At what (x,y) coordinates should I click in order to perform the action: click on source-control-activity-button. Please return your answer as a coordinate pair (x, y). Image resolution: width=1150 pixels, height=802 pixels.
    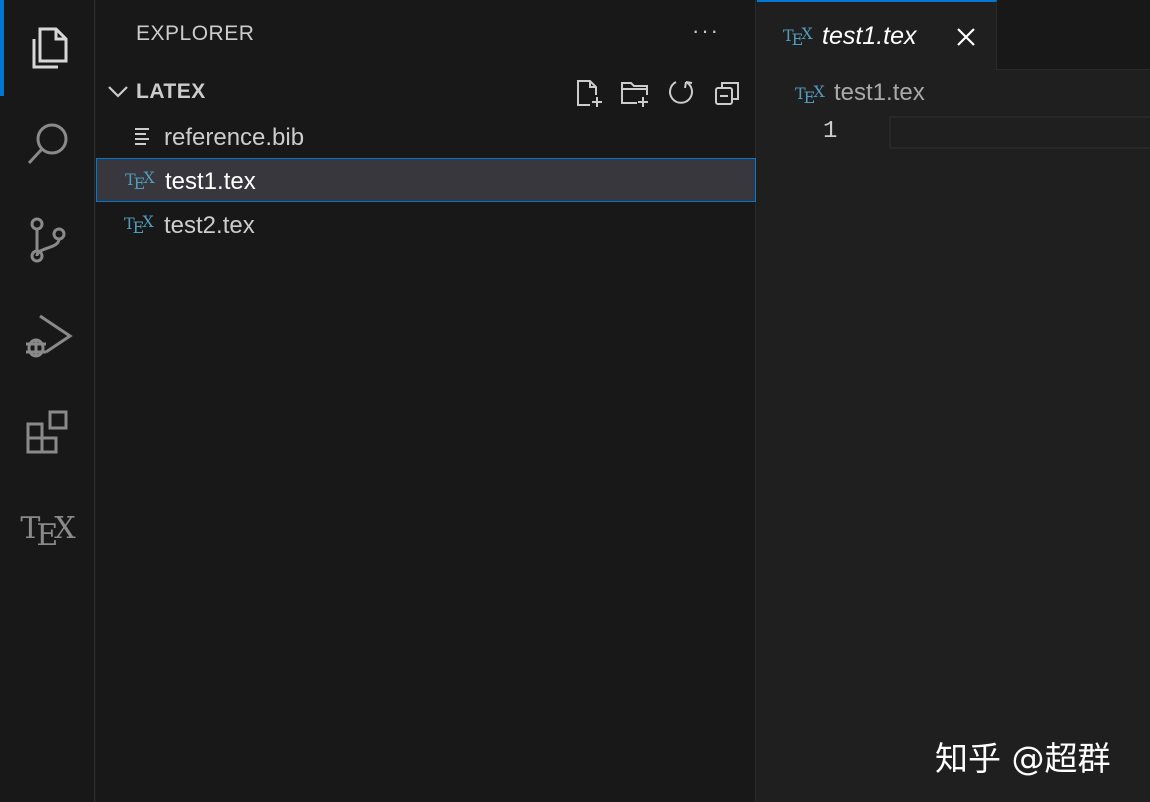
    Looking at the image, I should click on (47, 240).